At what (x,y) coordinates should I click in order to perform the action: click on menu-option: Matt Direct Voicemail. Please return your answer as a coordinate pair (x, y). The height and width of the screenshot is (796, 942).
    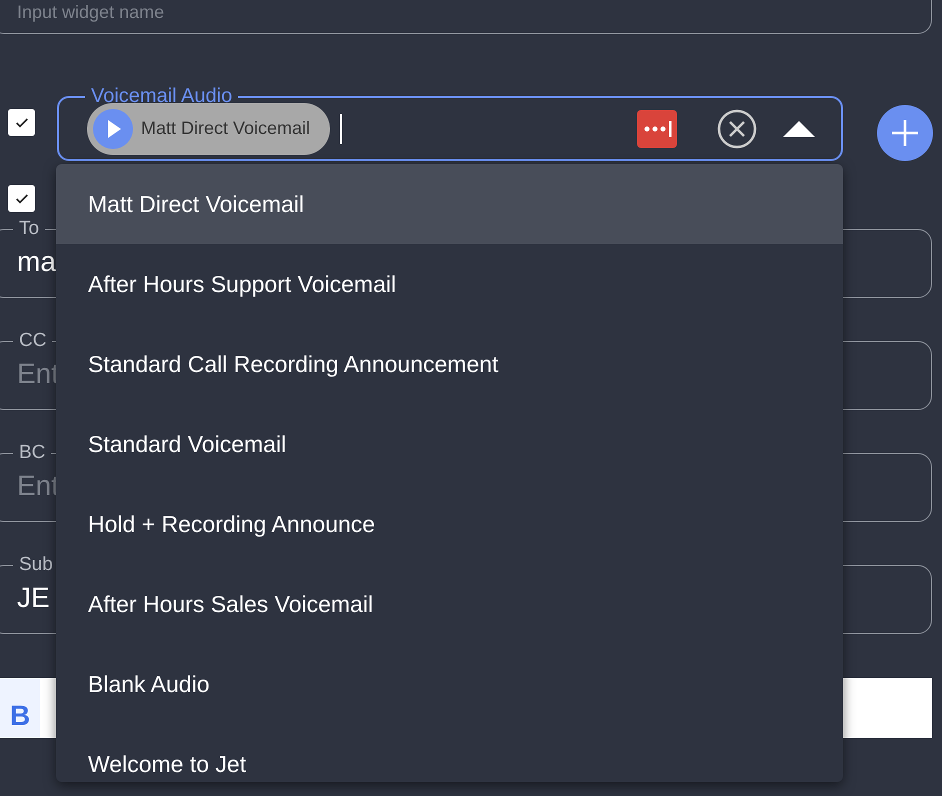
    Looking at the image, I should click on (449, 204).